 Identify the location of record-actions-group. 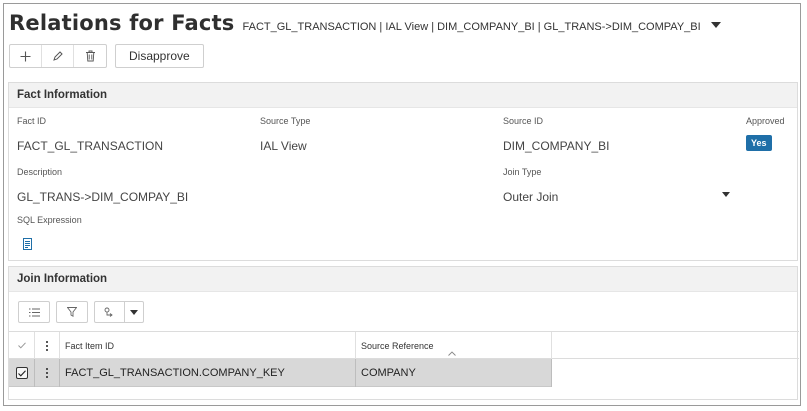
(58, 56).